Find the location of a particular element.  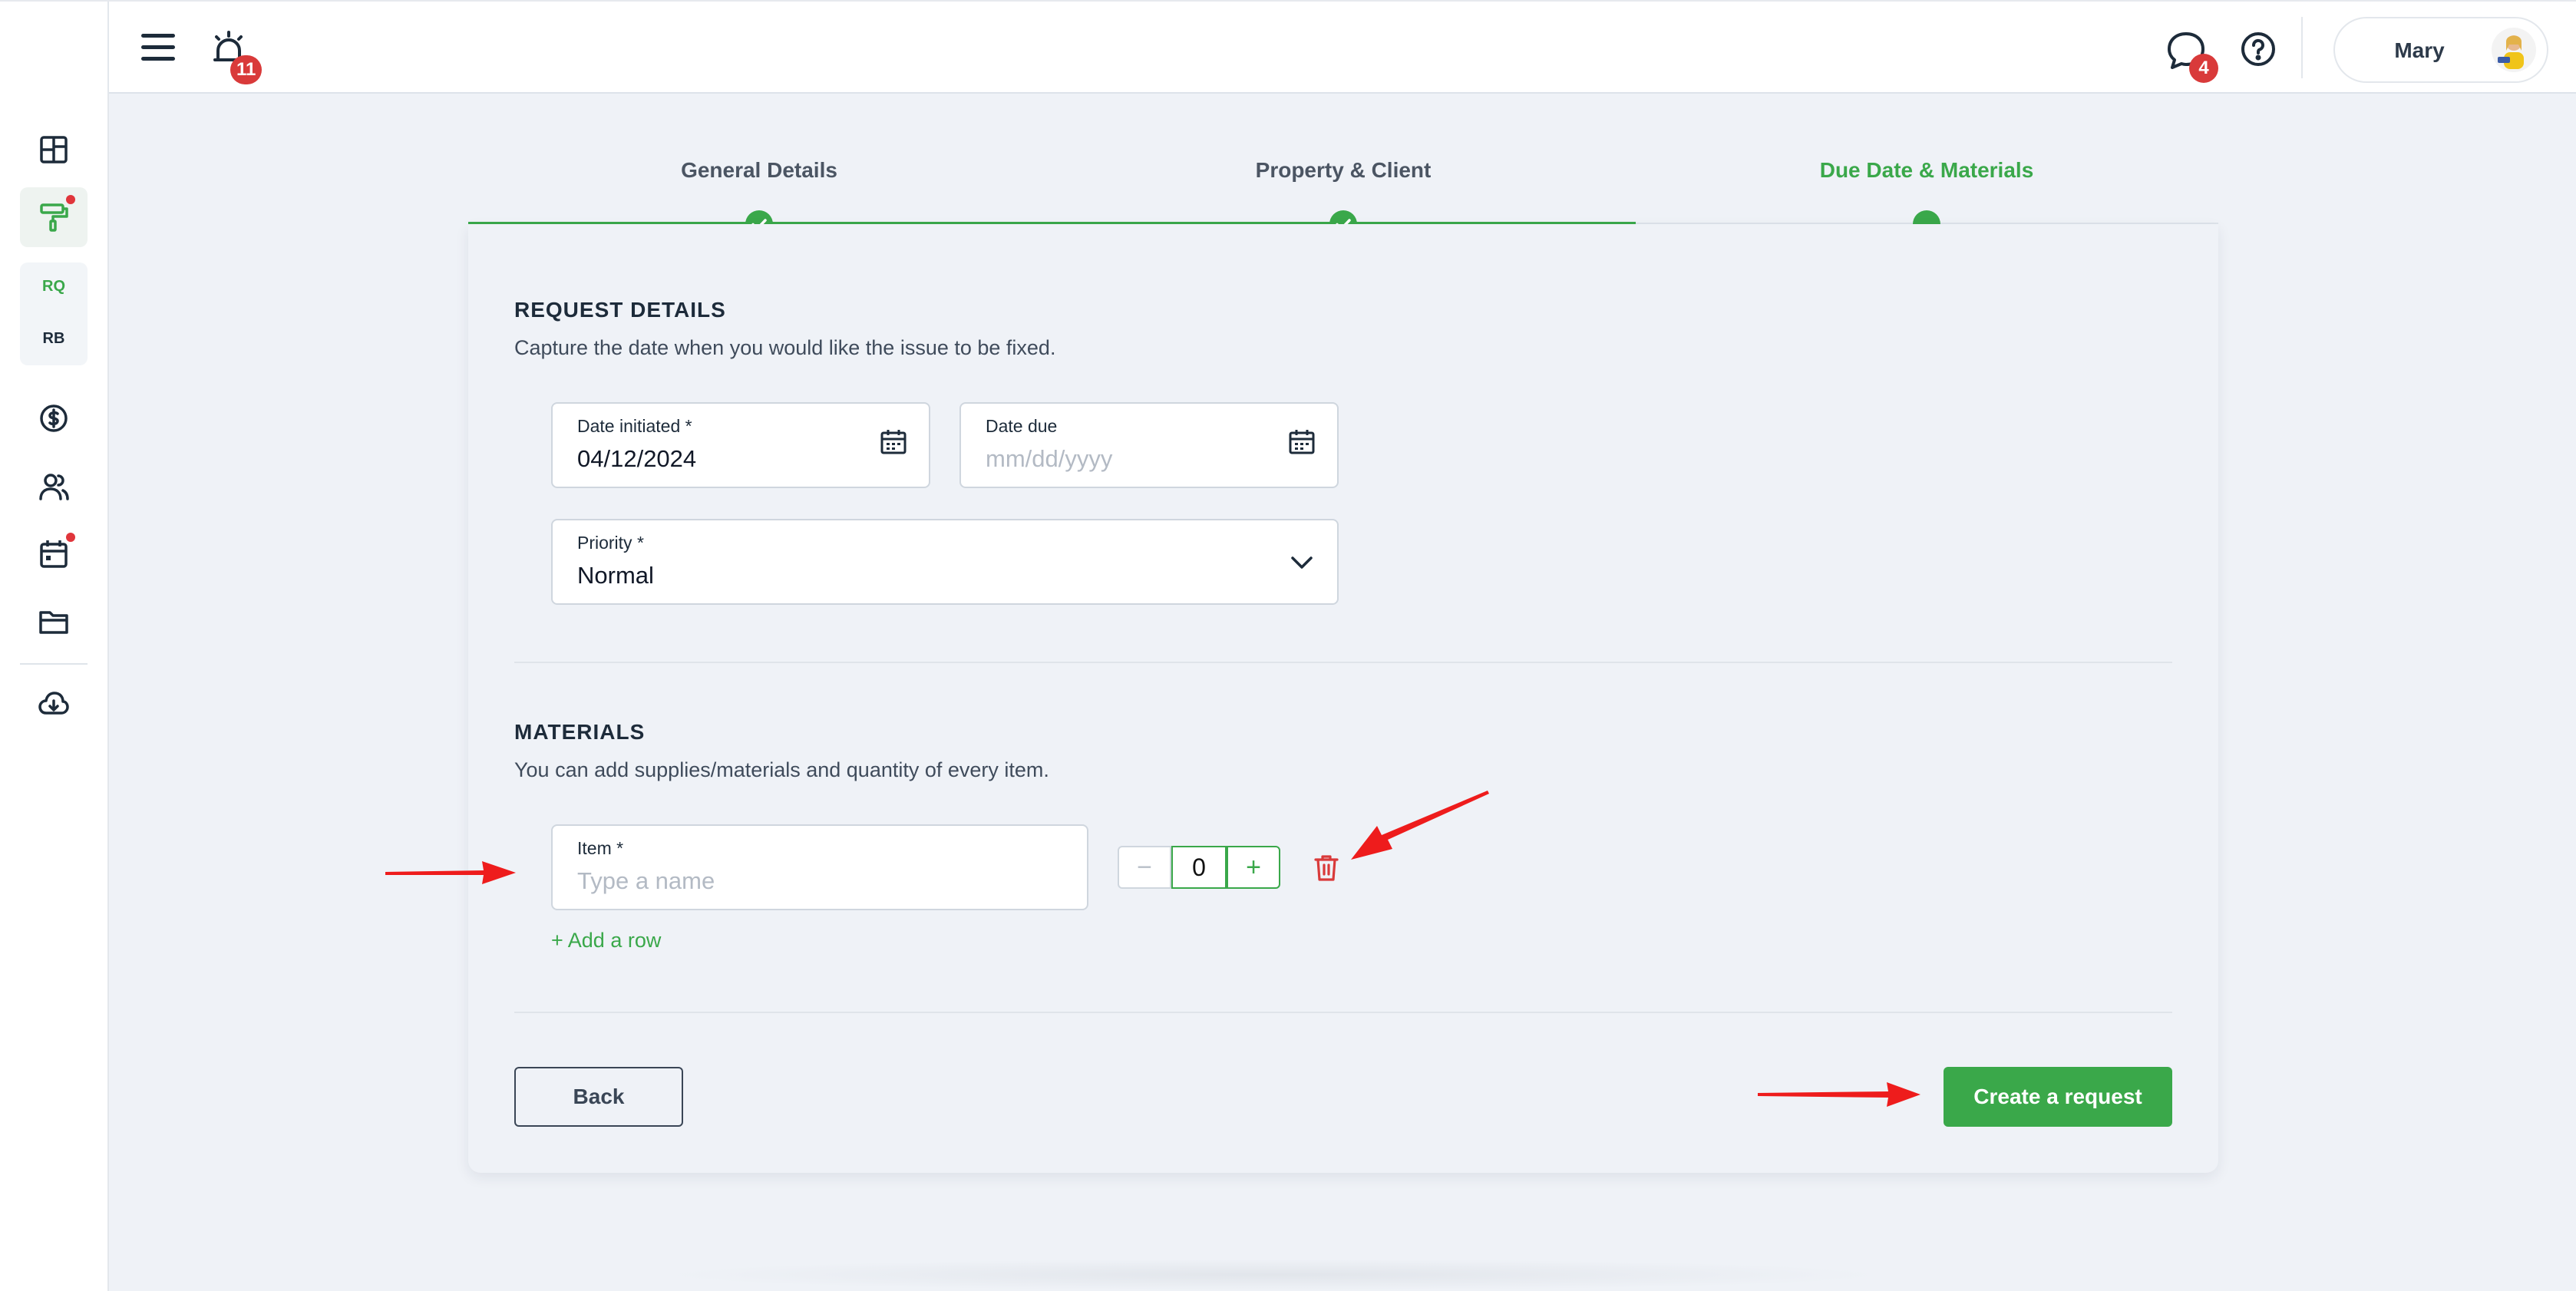

users-icon is located at coordinates (53, 486).